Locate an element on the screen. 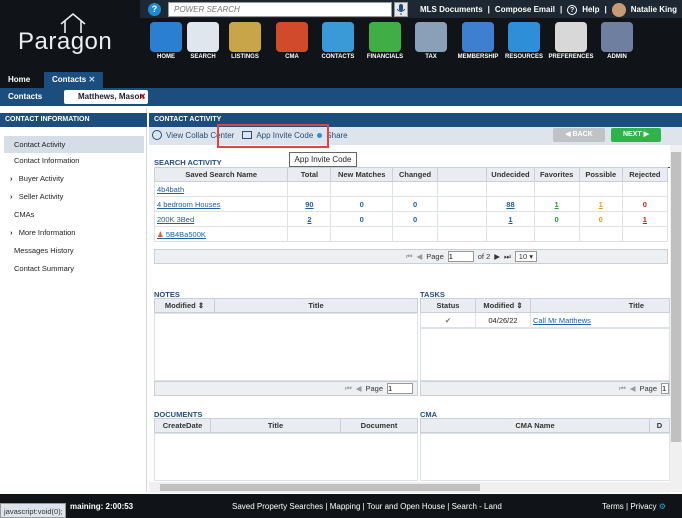 This screenshot has height=518, width=682. user-name: Natalie King is located at coordinates (654, 9).